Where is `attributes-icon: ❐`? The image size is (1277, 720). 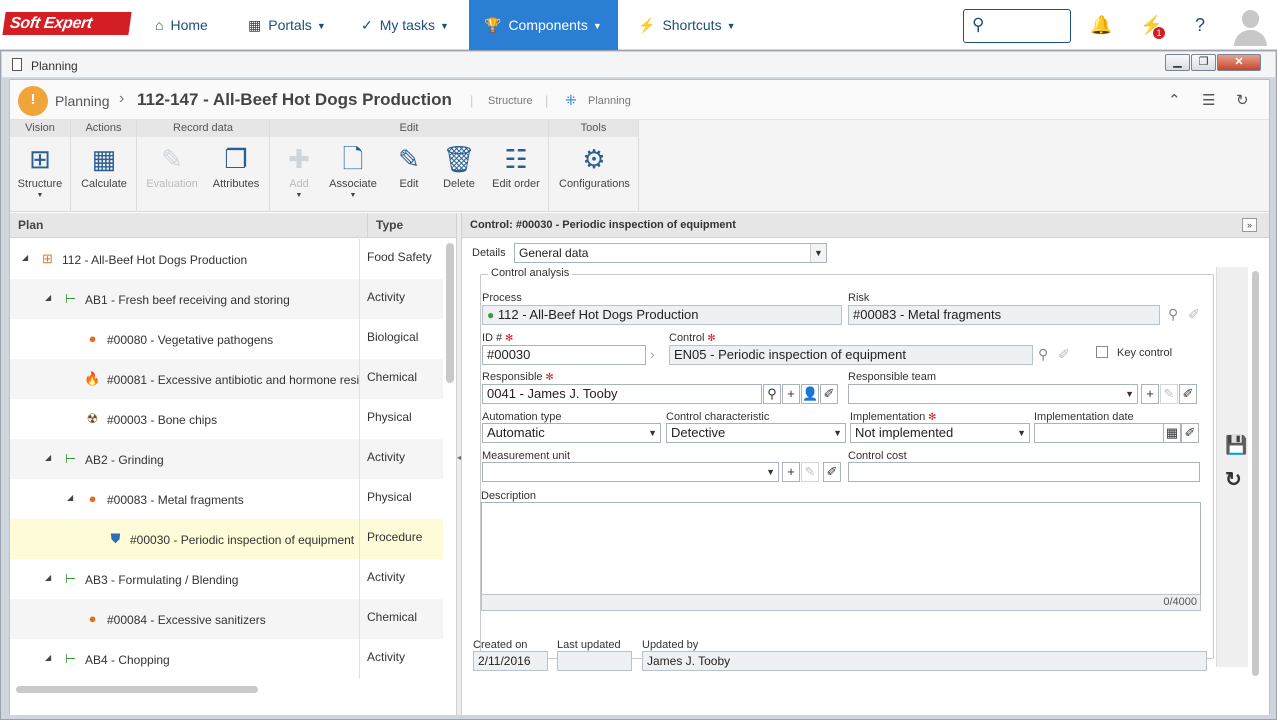 attributes-icon: ❐ is located at coordinates (236, 159).